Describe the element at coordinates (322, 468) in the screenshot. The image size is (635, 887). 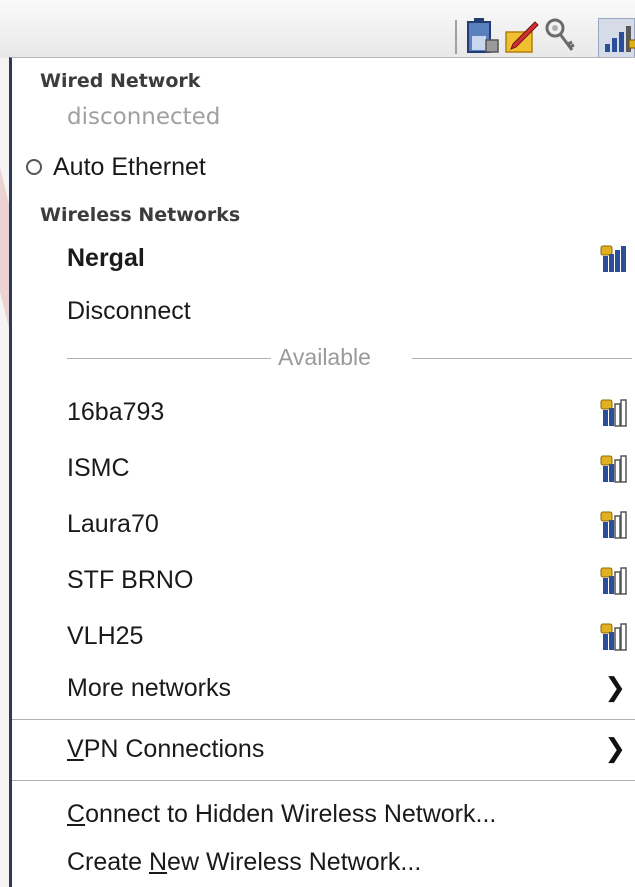
I see `network-item: ISMC` at that location.